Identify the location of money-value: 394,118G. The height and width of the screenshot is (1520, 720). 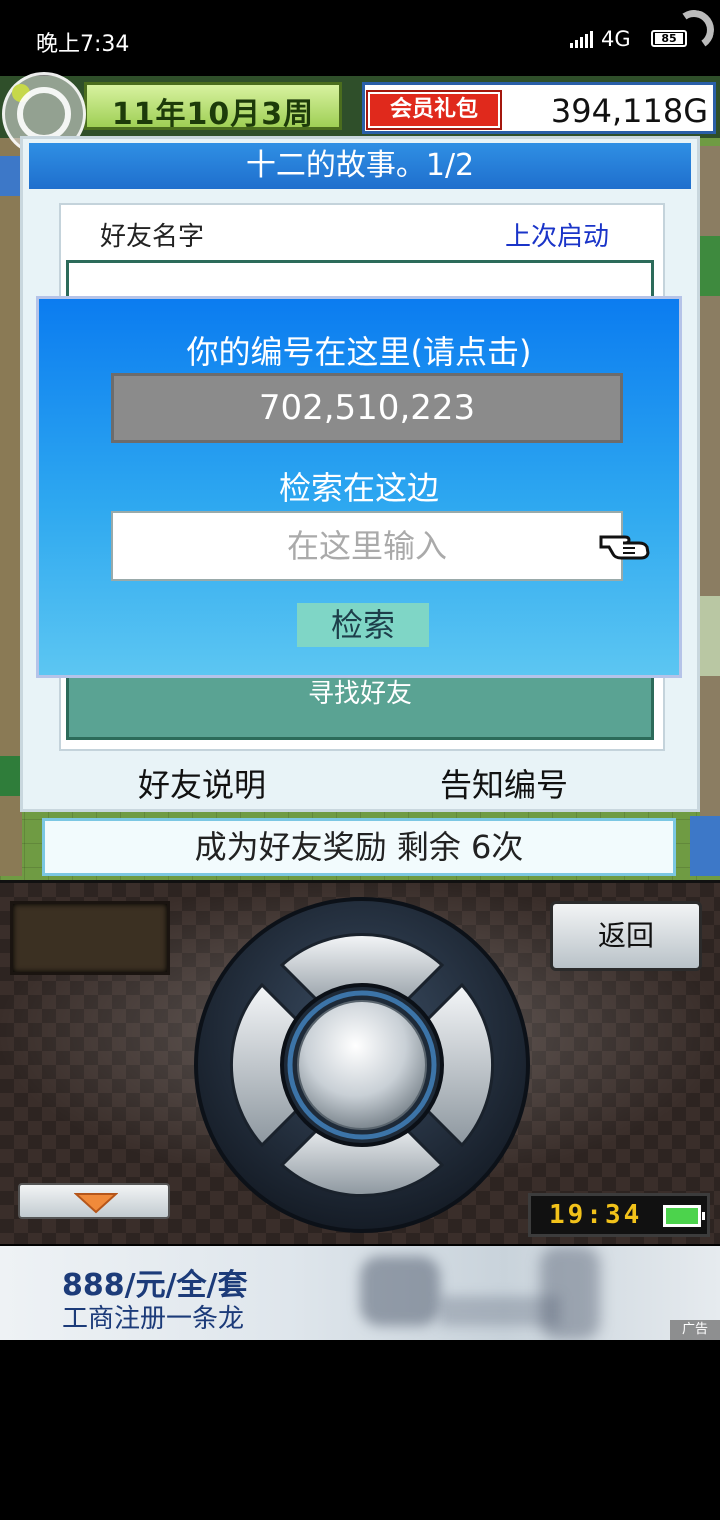
(629, 111).